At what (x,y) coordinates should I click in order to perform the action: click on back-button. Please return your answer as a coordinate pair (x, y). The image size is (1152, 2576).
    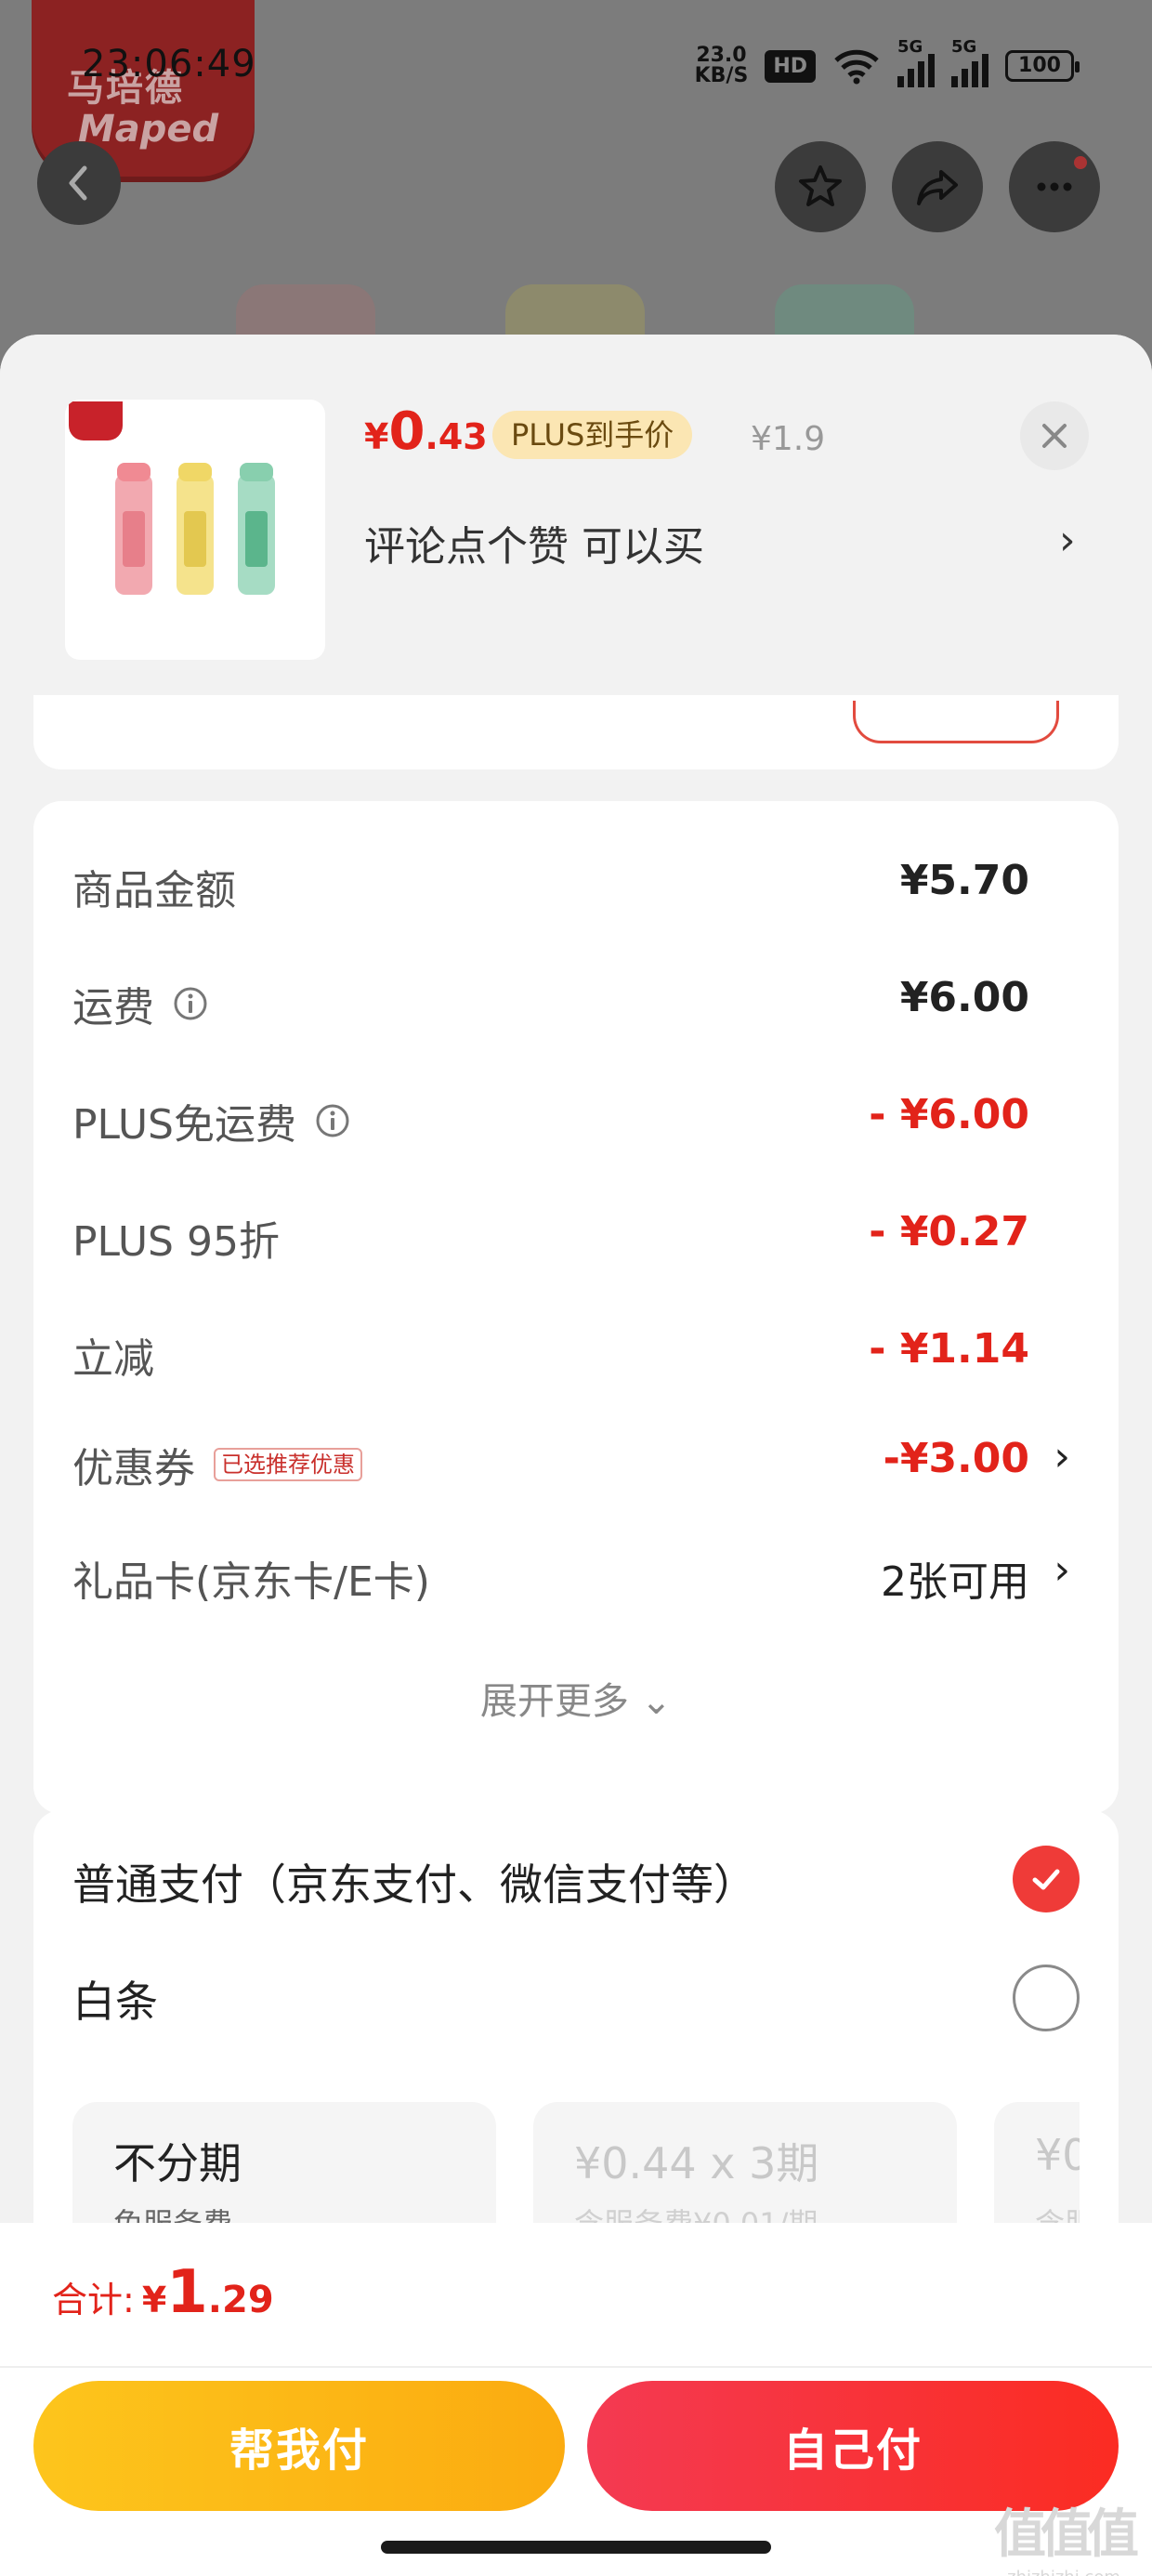
    Looking at the image, I should click on (79, 183).